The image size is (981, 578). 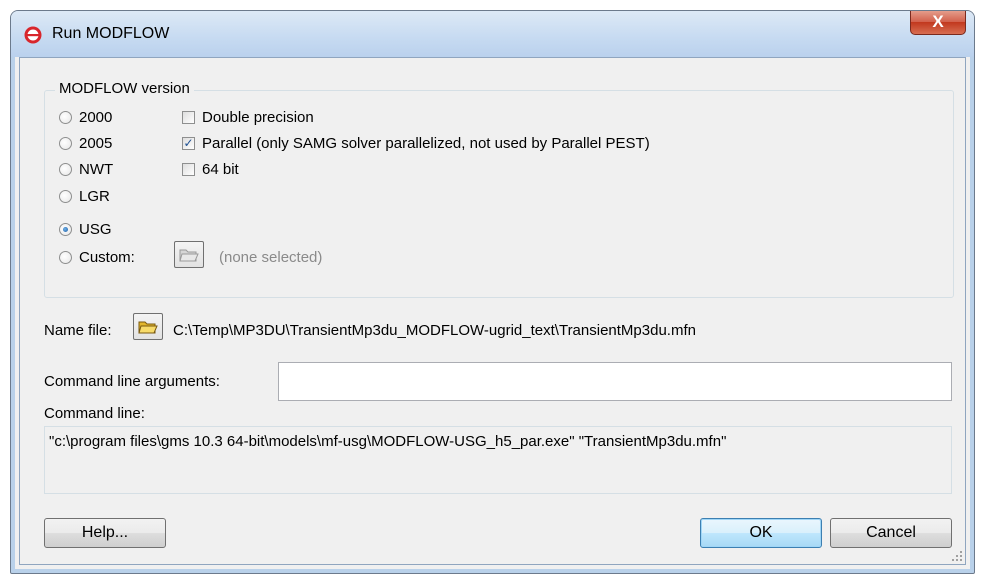 What do you see at coordinates (891, 533) in the screenshot?
I see `cancel-button: Cancel` at bounding box center [891, 533].